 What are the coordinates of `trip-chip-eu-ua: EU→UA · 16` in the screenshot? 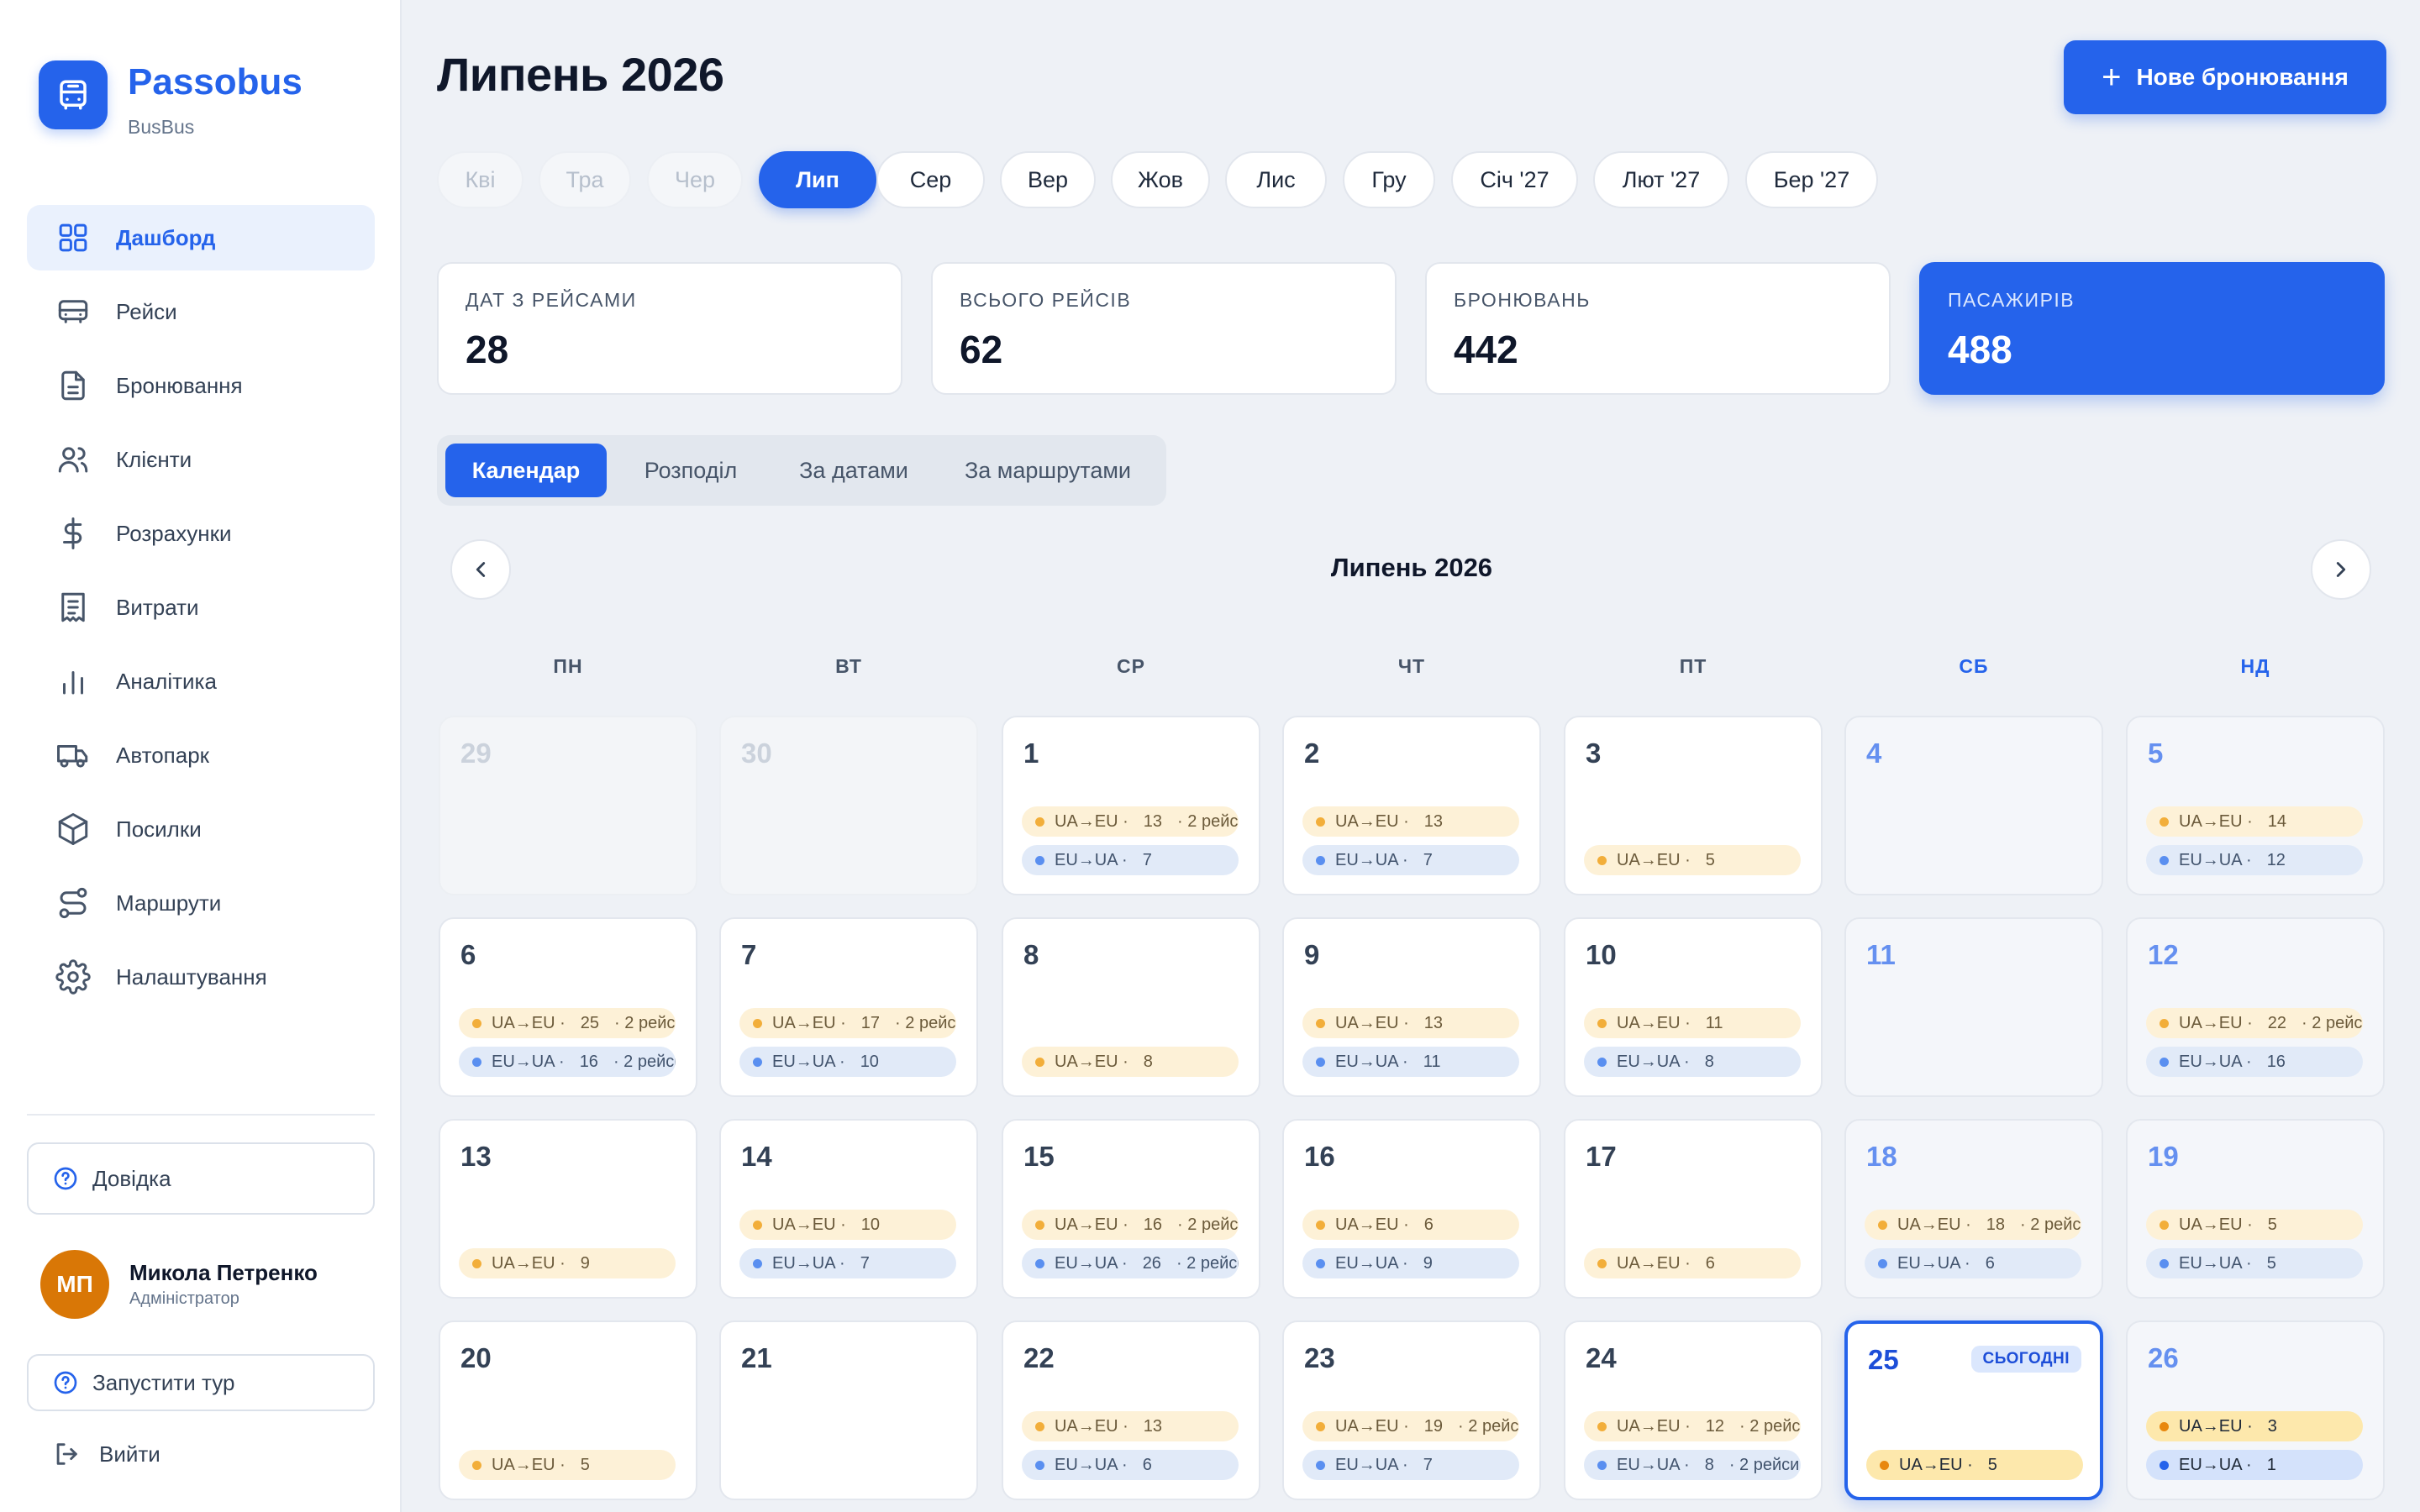 It's located at (2254, 1062).